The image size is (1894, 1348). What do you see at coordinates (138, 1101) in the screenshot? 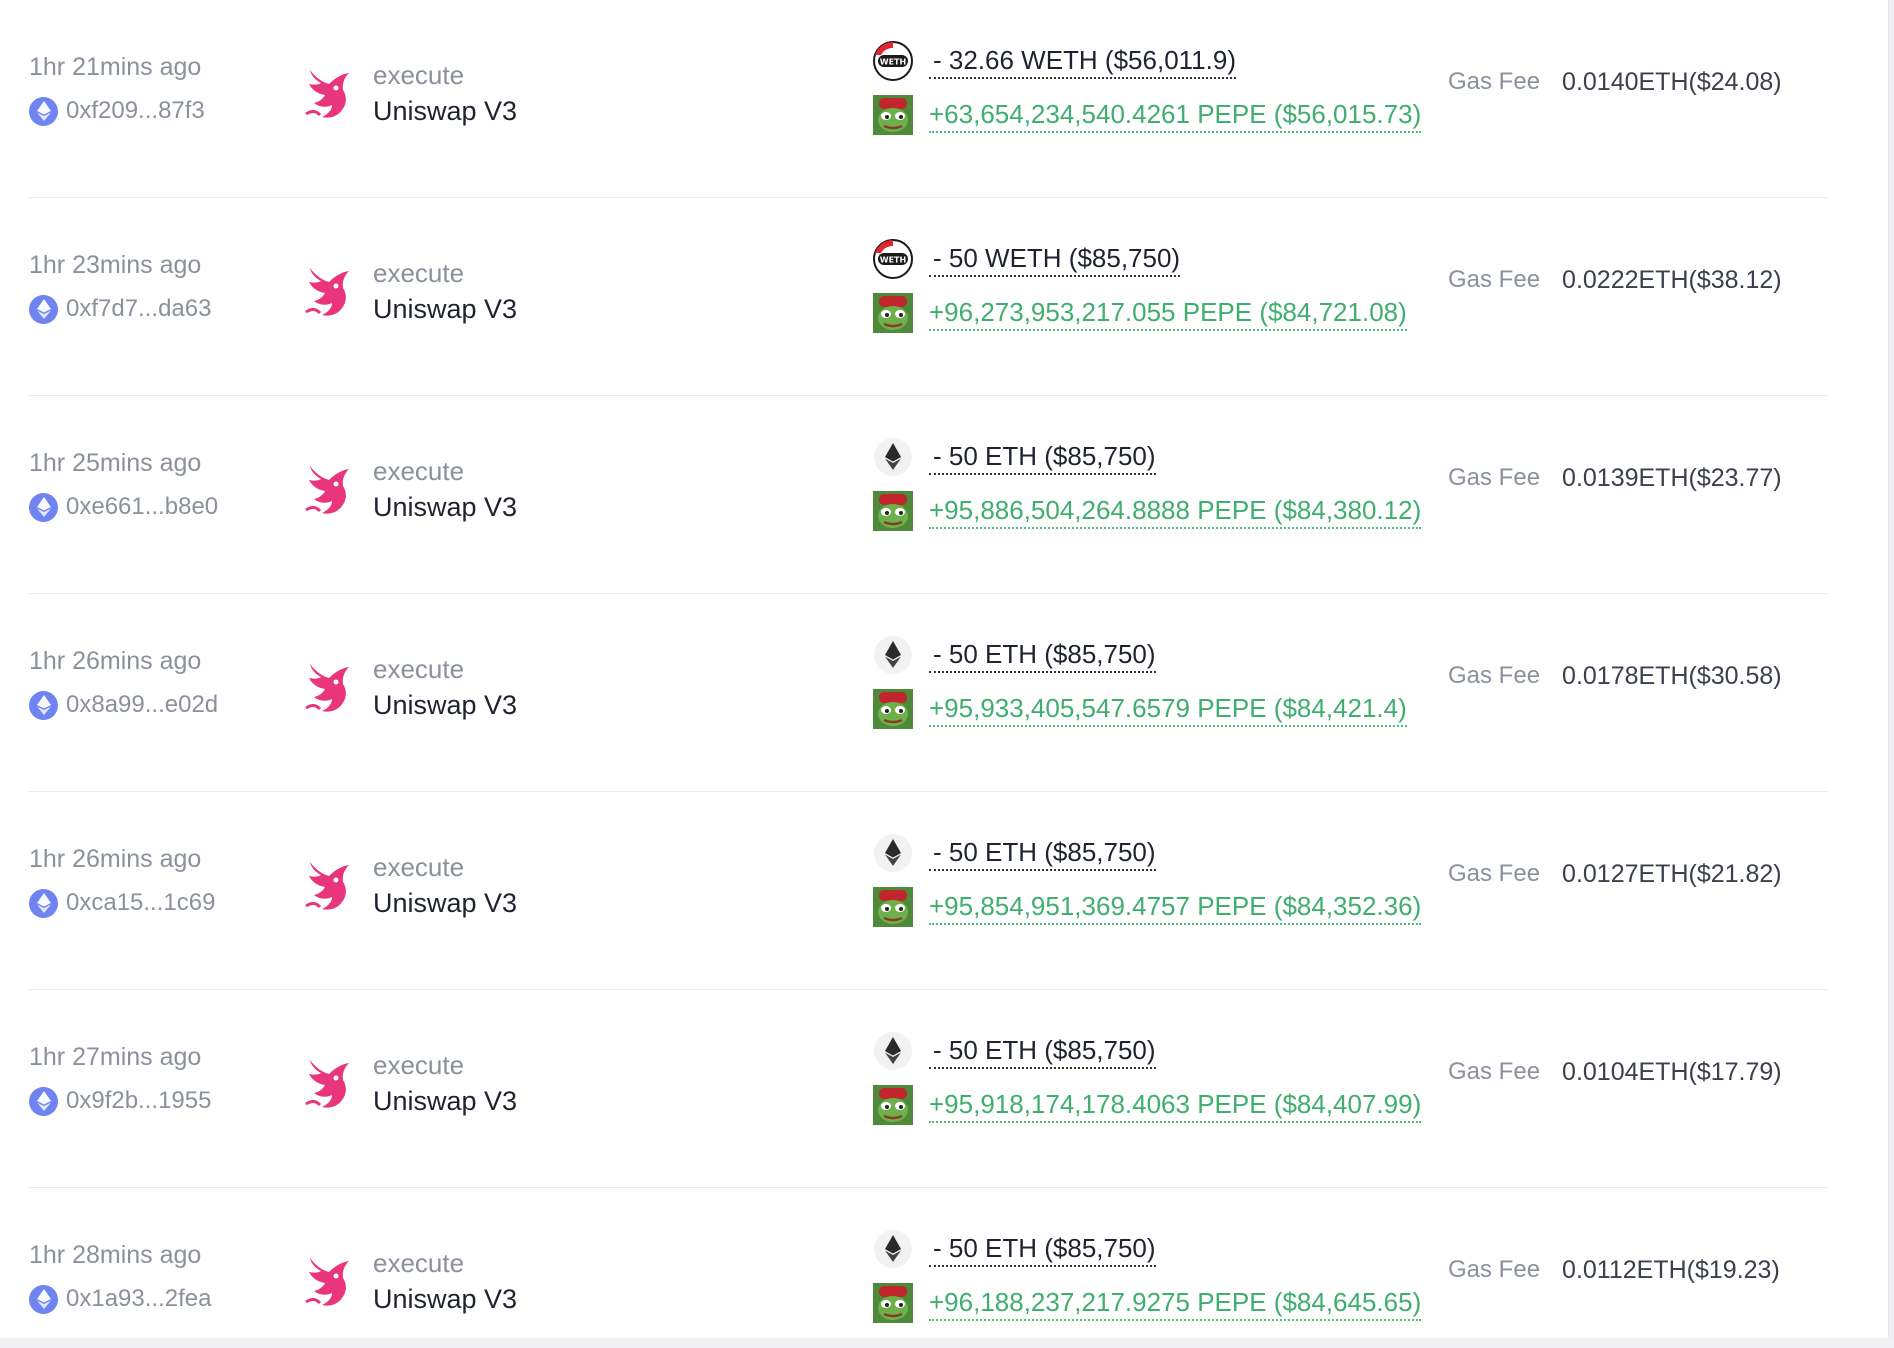
I see `tx-hash-link: 0x9f2b...1955` at bounding box center [138, 1101].